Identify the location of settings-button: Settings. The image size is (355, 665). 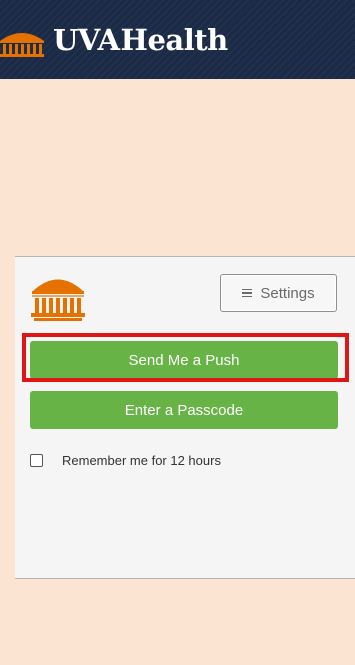
(278, 293).